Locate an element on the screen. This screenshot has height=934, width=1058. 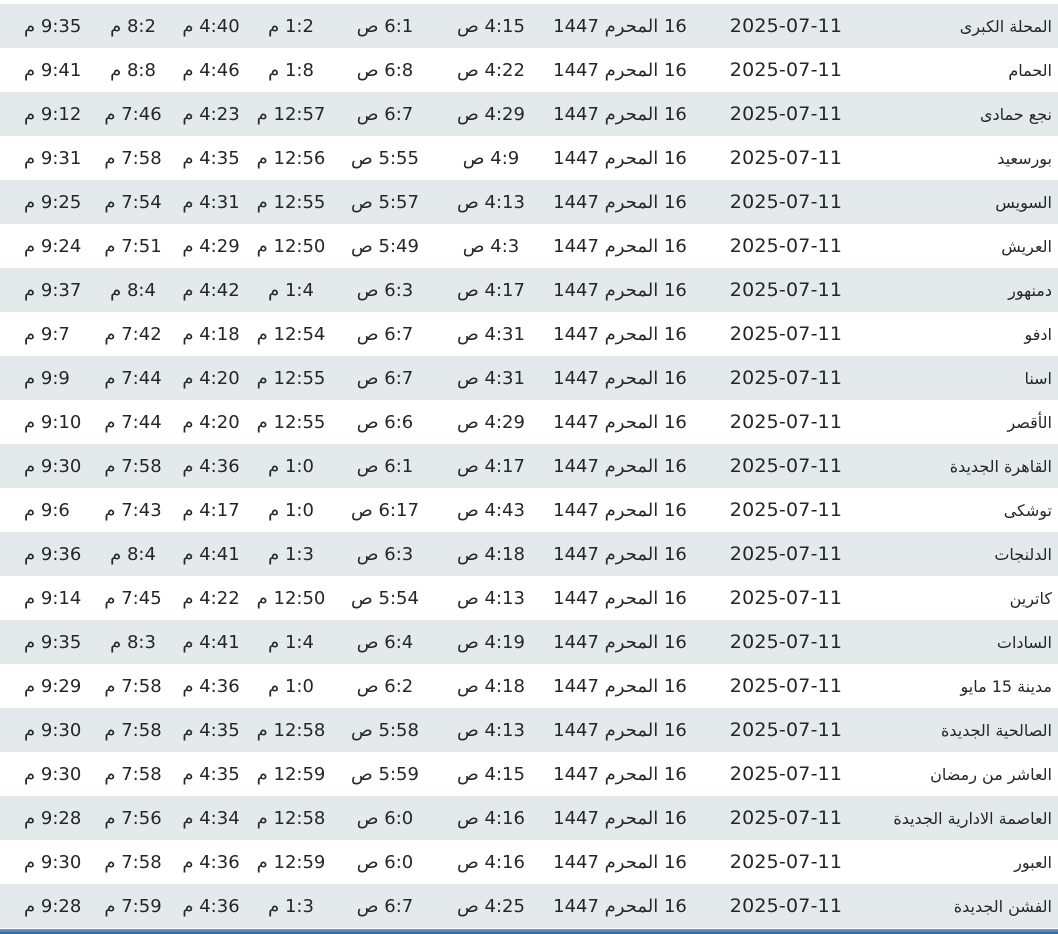
sunrise-time: 5:59 ص is located at coordinates (385, 774).